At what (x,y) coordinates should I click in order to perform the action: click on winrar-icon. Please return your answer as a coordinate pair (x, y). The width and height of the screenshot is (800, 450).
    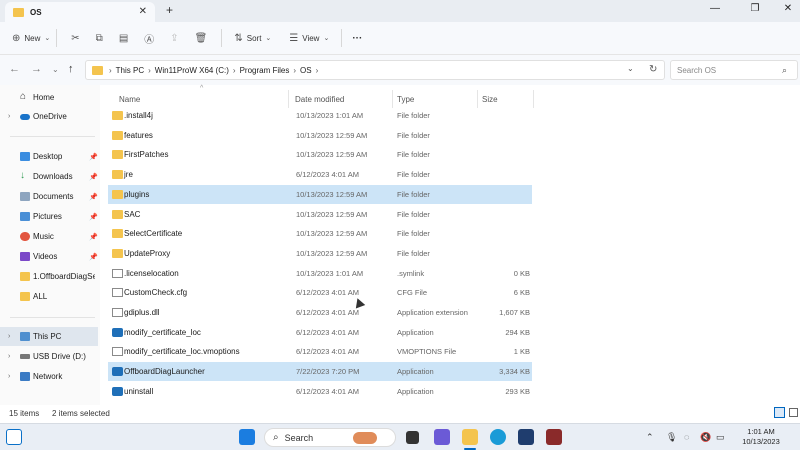
    Looking at the image, I should click on (554, 437).